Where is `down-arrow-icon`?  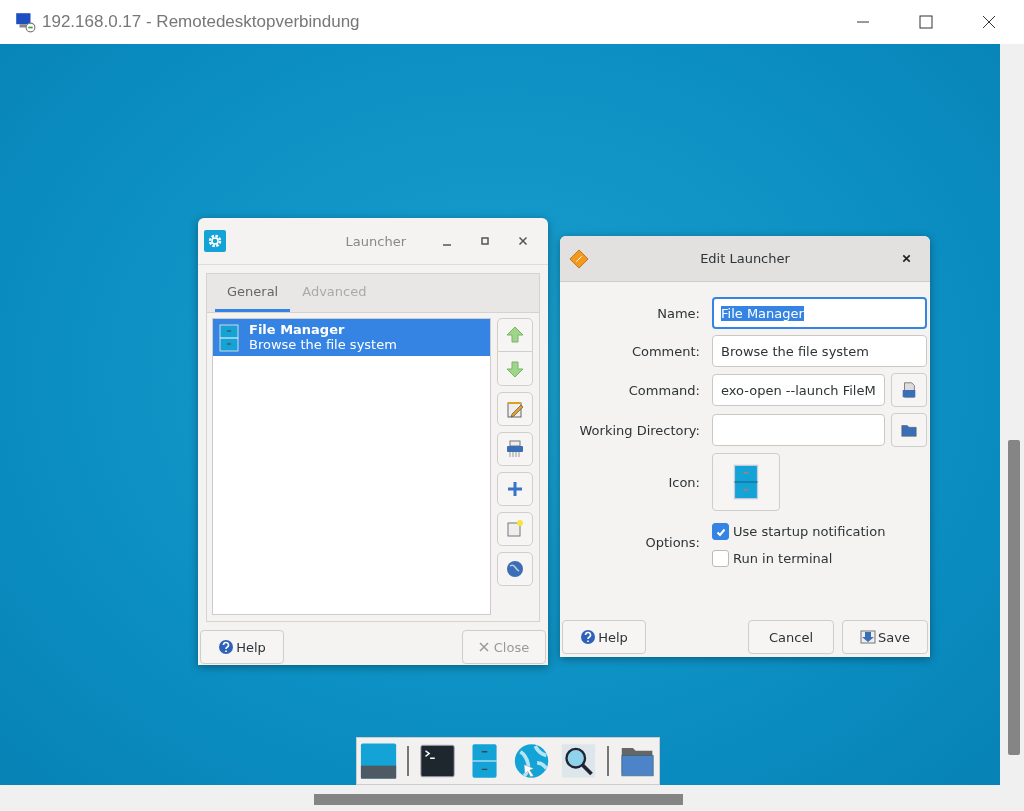 down-arrow-icon is located at coordinates (515, 368).